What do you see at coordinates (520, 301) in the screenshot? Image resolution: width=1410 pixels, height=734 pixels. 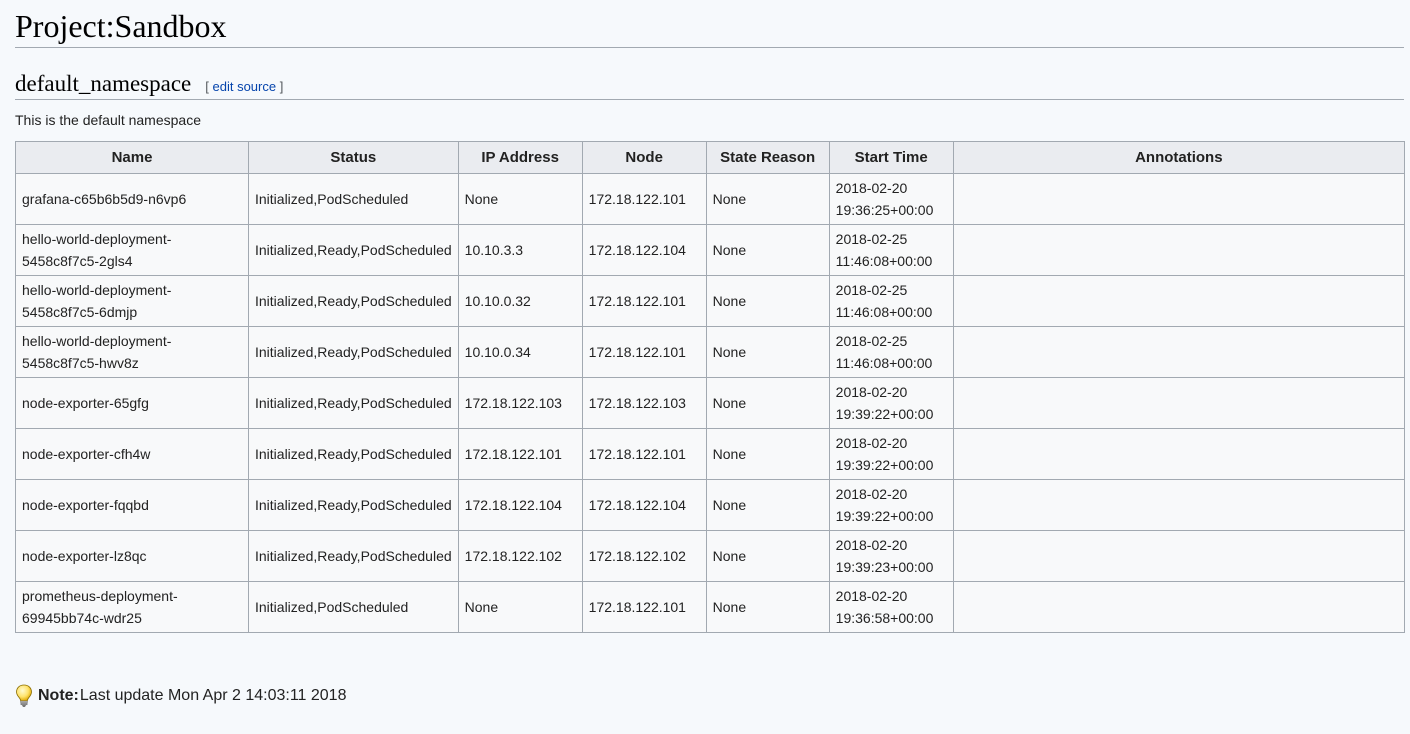 I see `ip-address-cell: 10.10.0.32` at bounding box center [520, 301].